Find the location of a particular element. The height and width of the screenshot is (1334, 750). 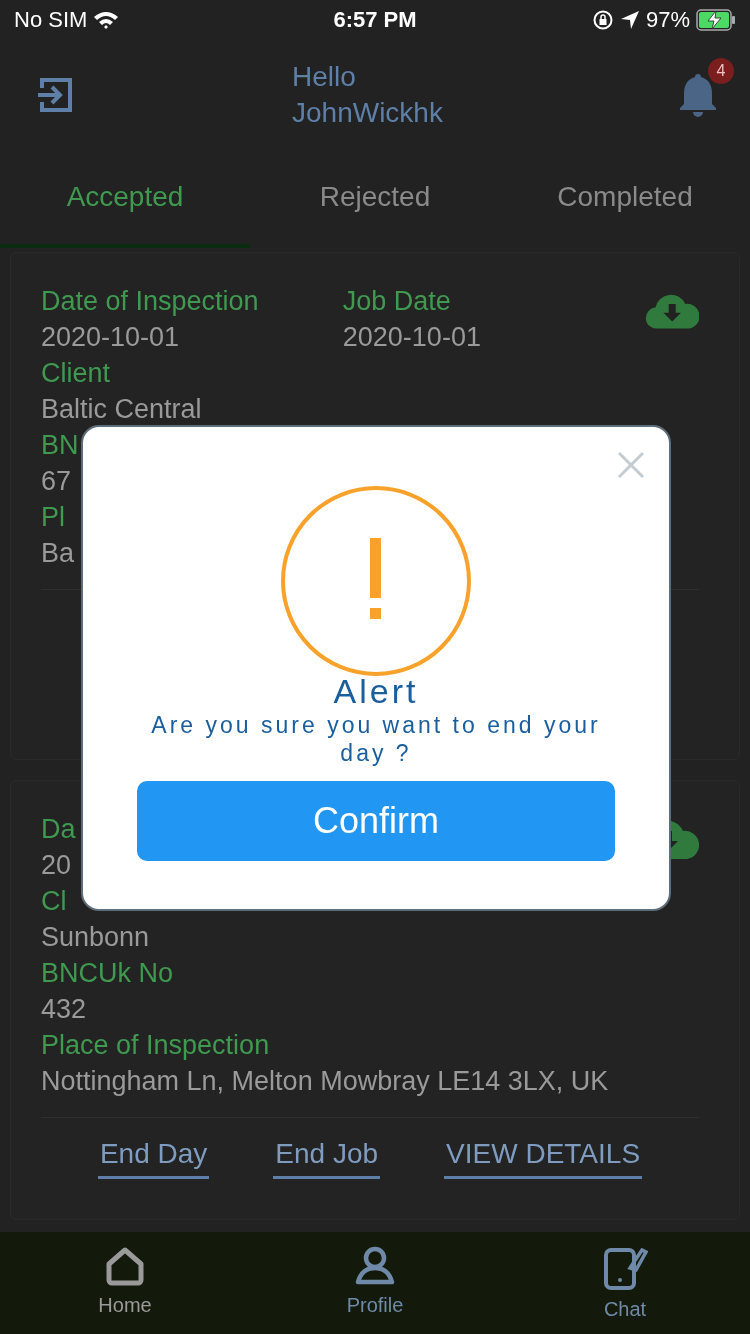

nav-item: Chat is located at coordinates (625, 1283).